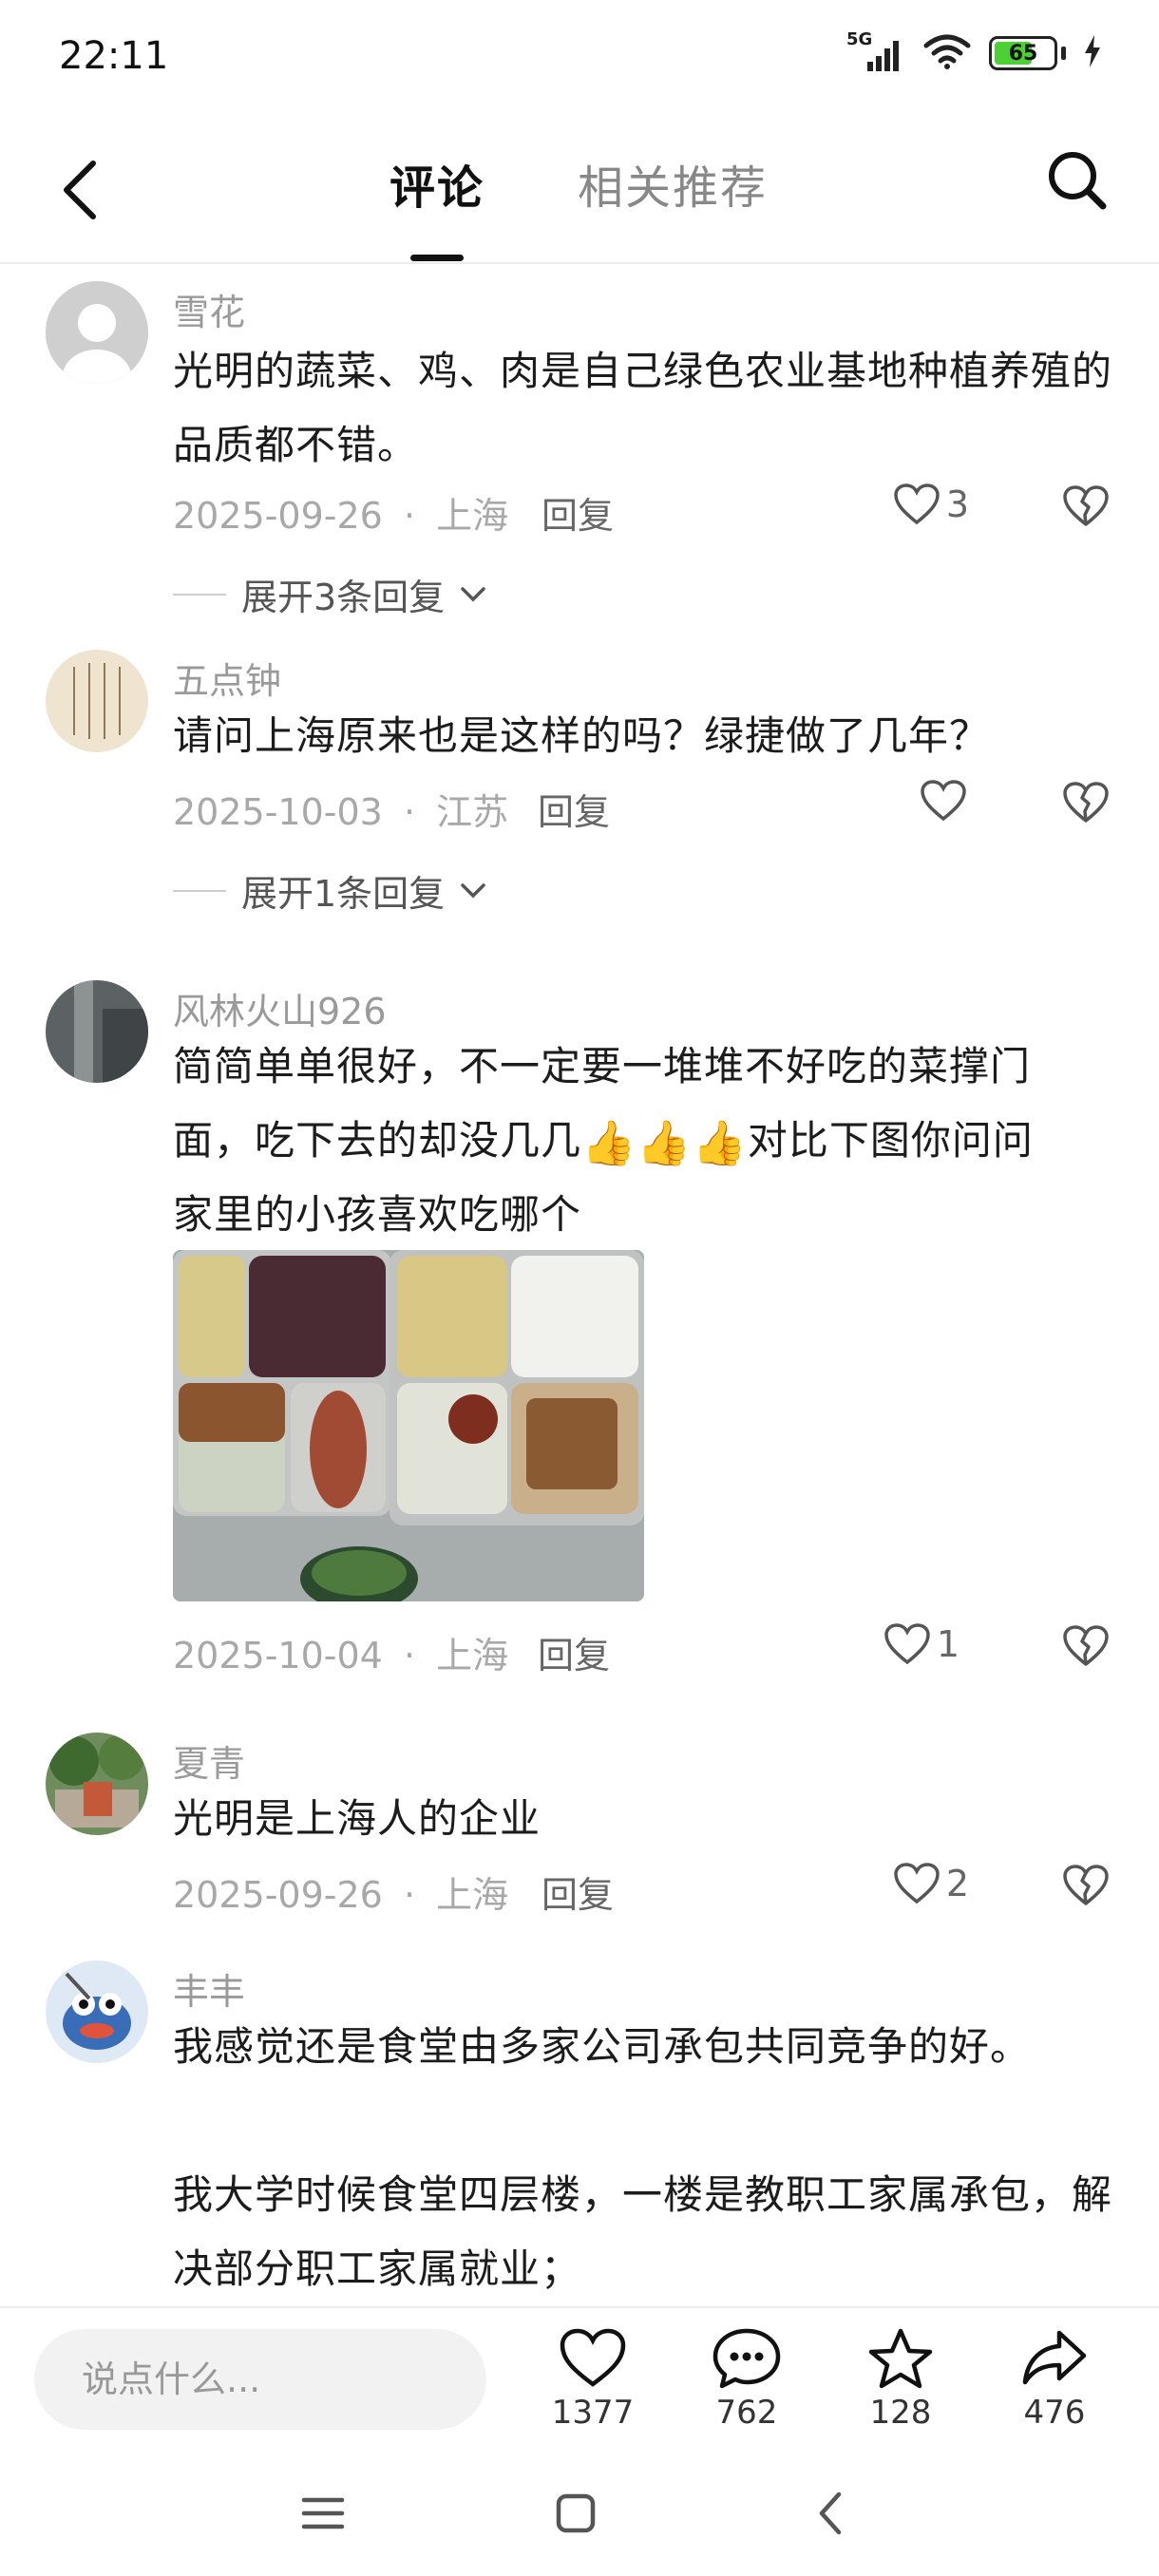 This screenshot has width=1159, height=2576. I want to click on bottom-action-bar: 1377 762 128 476, so click(579, 2377).